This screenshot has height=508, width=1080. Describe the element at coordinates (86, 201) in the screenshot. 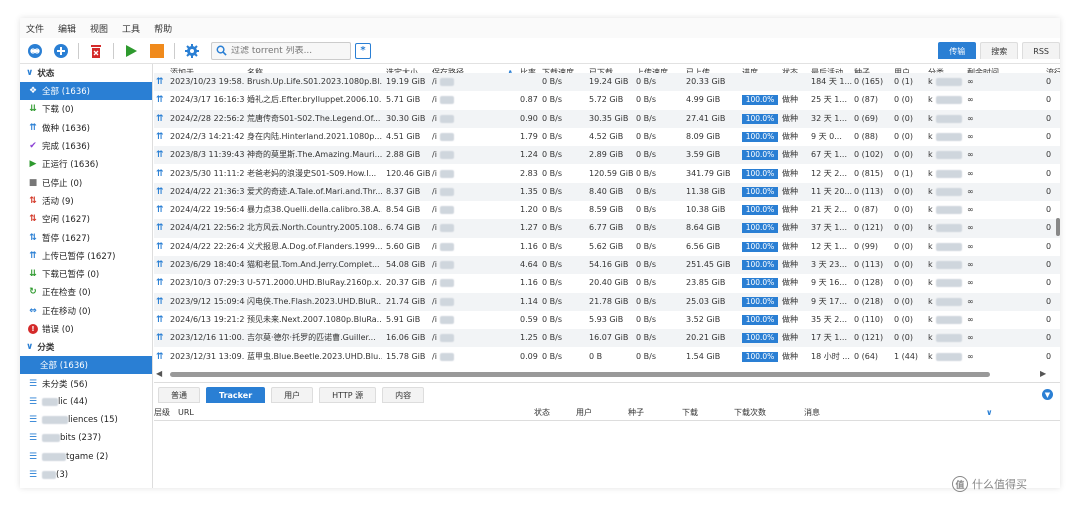

I see `status-item: ⇅ 活动 (9)` at that location.